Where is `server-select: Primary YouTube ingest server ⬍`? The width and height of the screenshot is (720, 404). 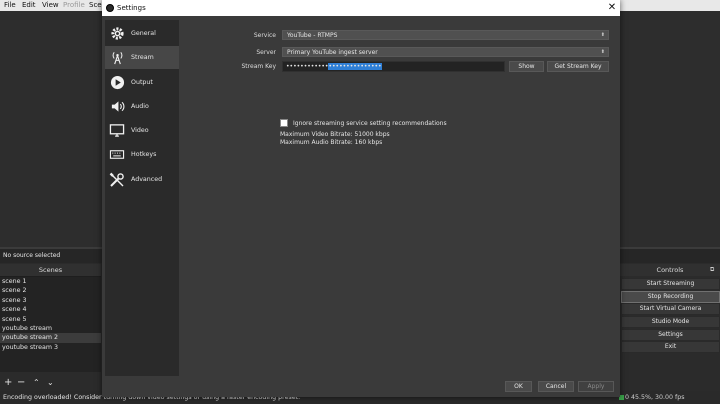
server-select: Primary YouTube ingest server ⬍ is located at coordinates (445, 52).